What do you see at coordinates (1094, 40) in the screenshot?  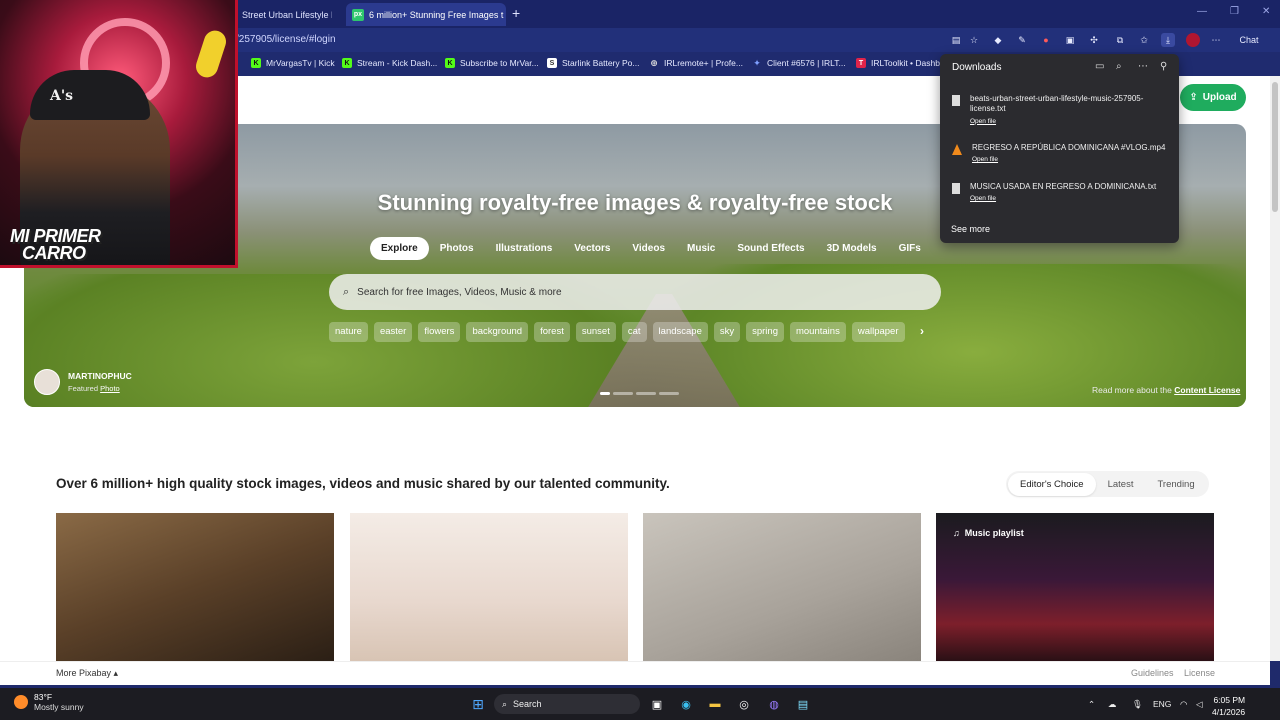 I see `extensions-puzzle-icon: ✣` at bounding box center [1094, 40].